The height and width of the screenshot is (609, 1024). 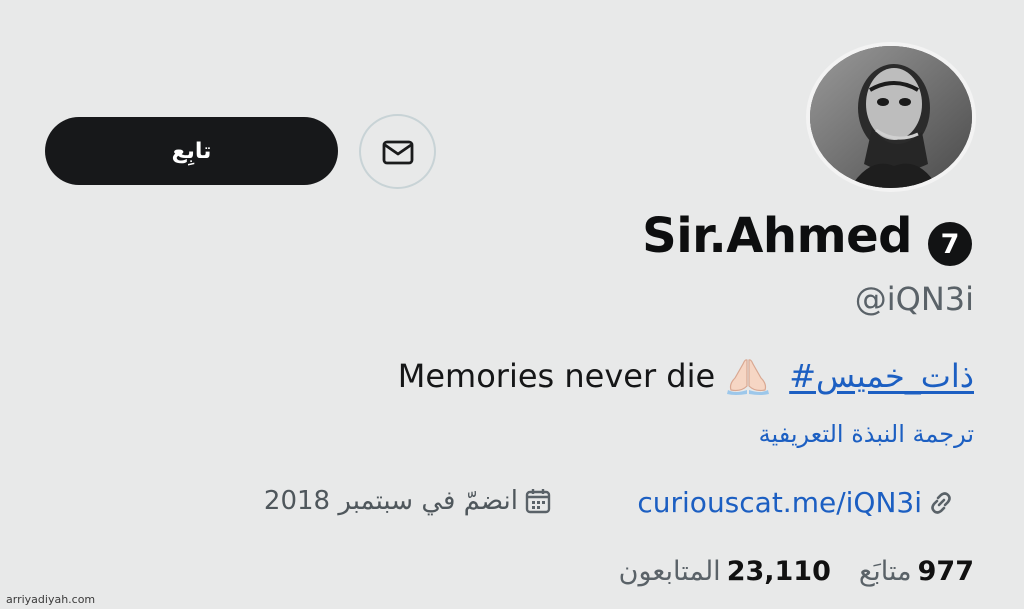 I want to click on stats-row: المتابعون 23,110 متابَع 977, so click(x=793, y=571).